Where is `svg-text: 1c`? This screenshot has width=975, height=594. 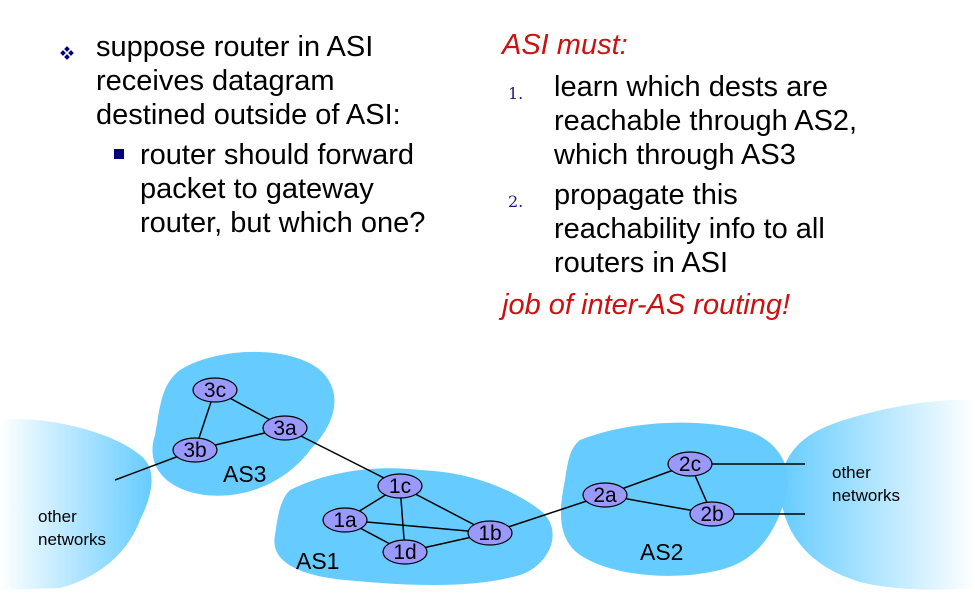
svg-text: 1c is located at coordinates (400, 486).